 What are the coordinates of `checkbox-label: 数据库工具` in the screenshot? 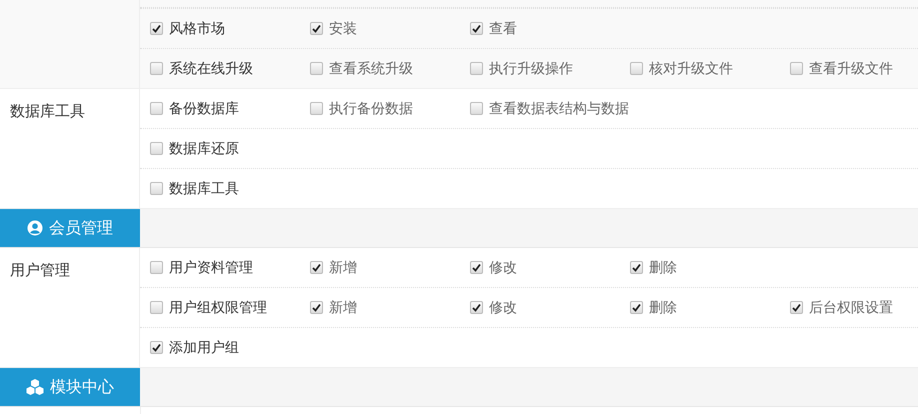 It's located at (204, 189).